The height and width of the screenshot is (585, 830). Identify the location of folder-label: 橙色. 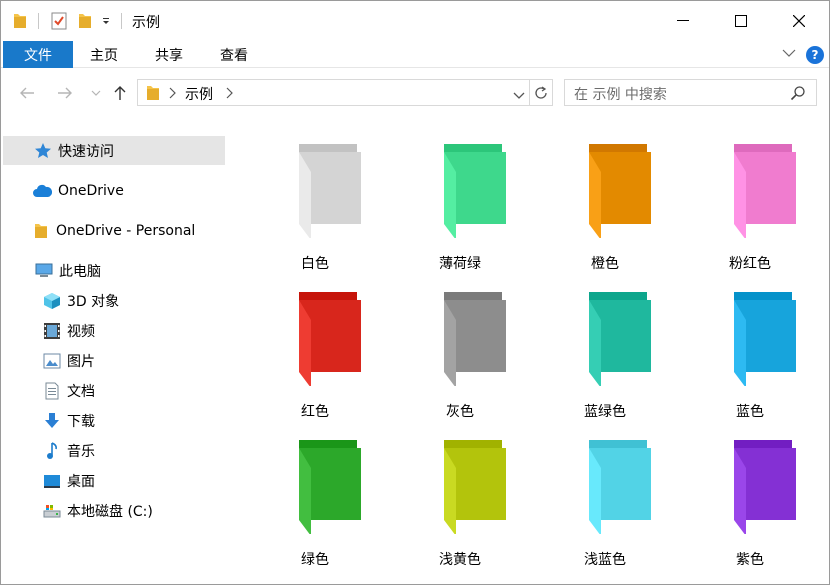
(605, 264).